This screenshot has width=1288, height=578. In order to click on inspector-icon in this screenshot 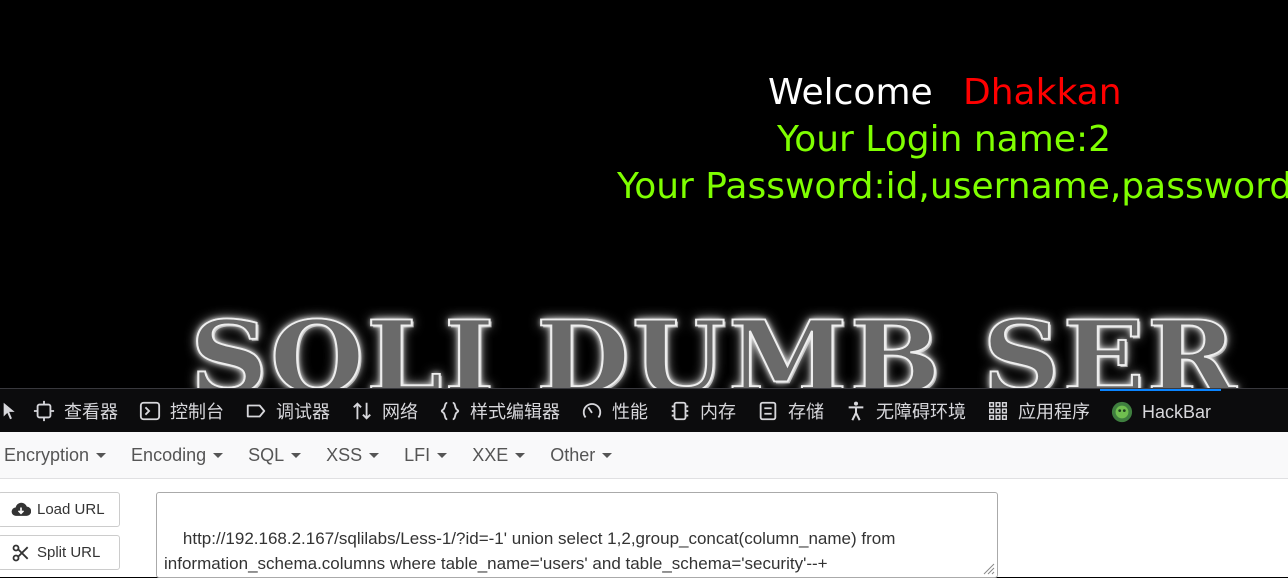, I will do `click(44, 411)`.